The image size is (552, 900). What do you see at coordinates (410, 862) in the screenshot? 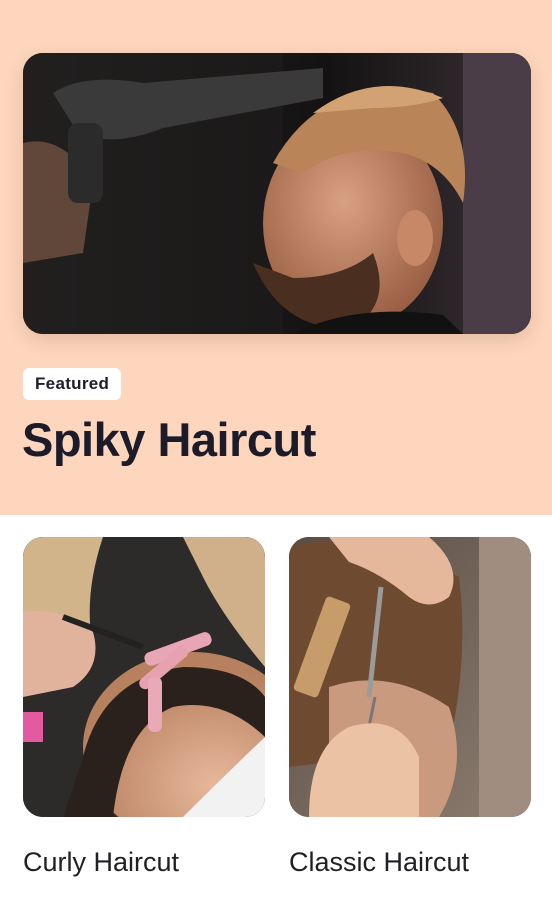
I see `classic-haircut-label: Classic Haircut` at bounding box center [410, 862].